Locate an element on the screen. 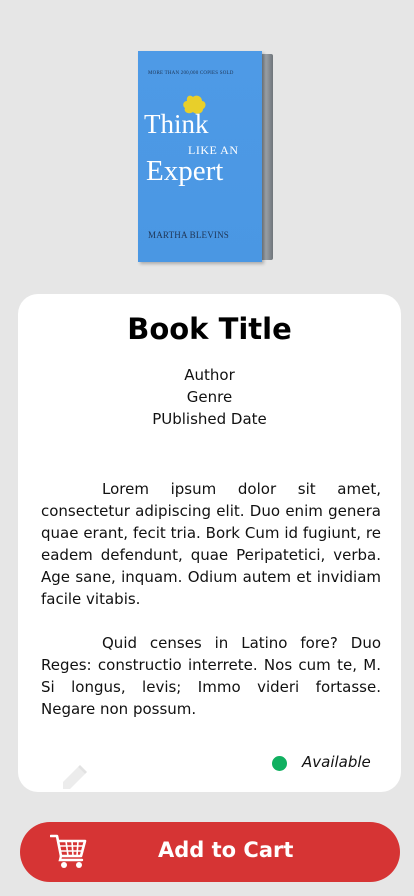 The height and width of the screenshot is (896, 414). cover-tagline: MORE THAN 200,000 COPIES SOLD is located at coordinates (191, 73).